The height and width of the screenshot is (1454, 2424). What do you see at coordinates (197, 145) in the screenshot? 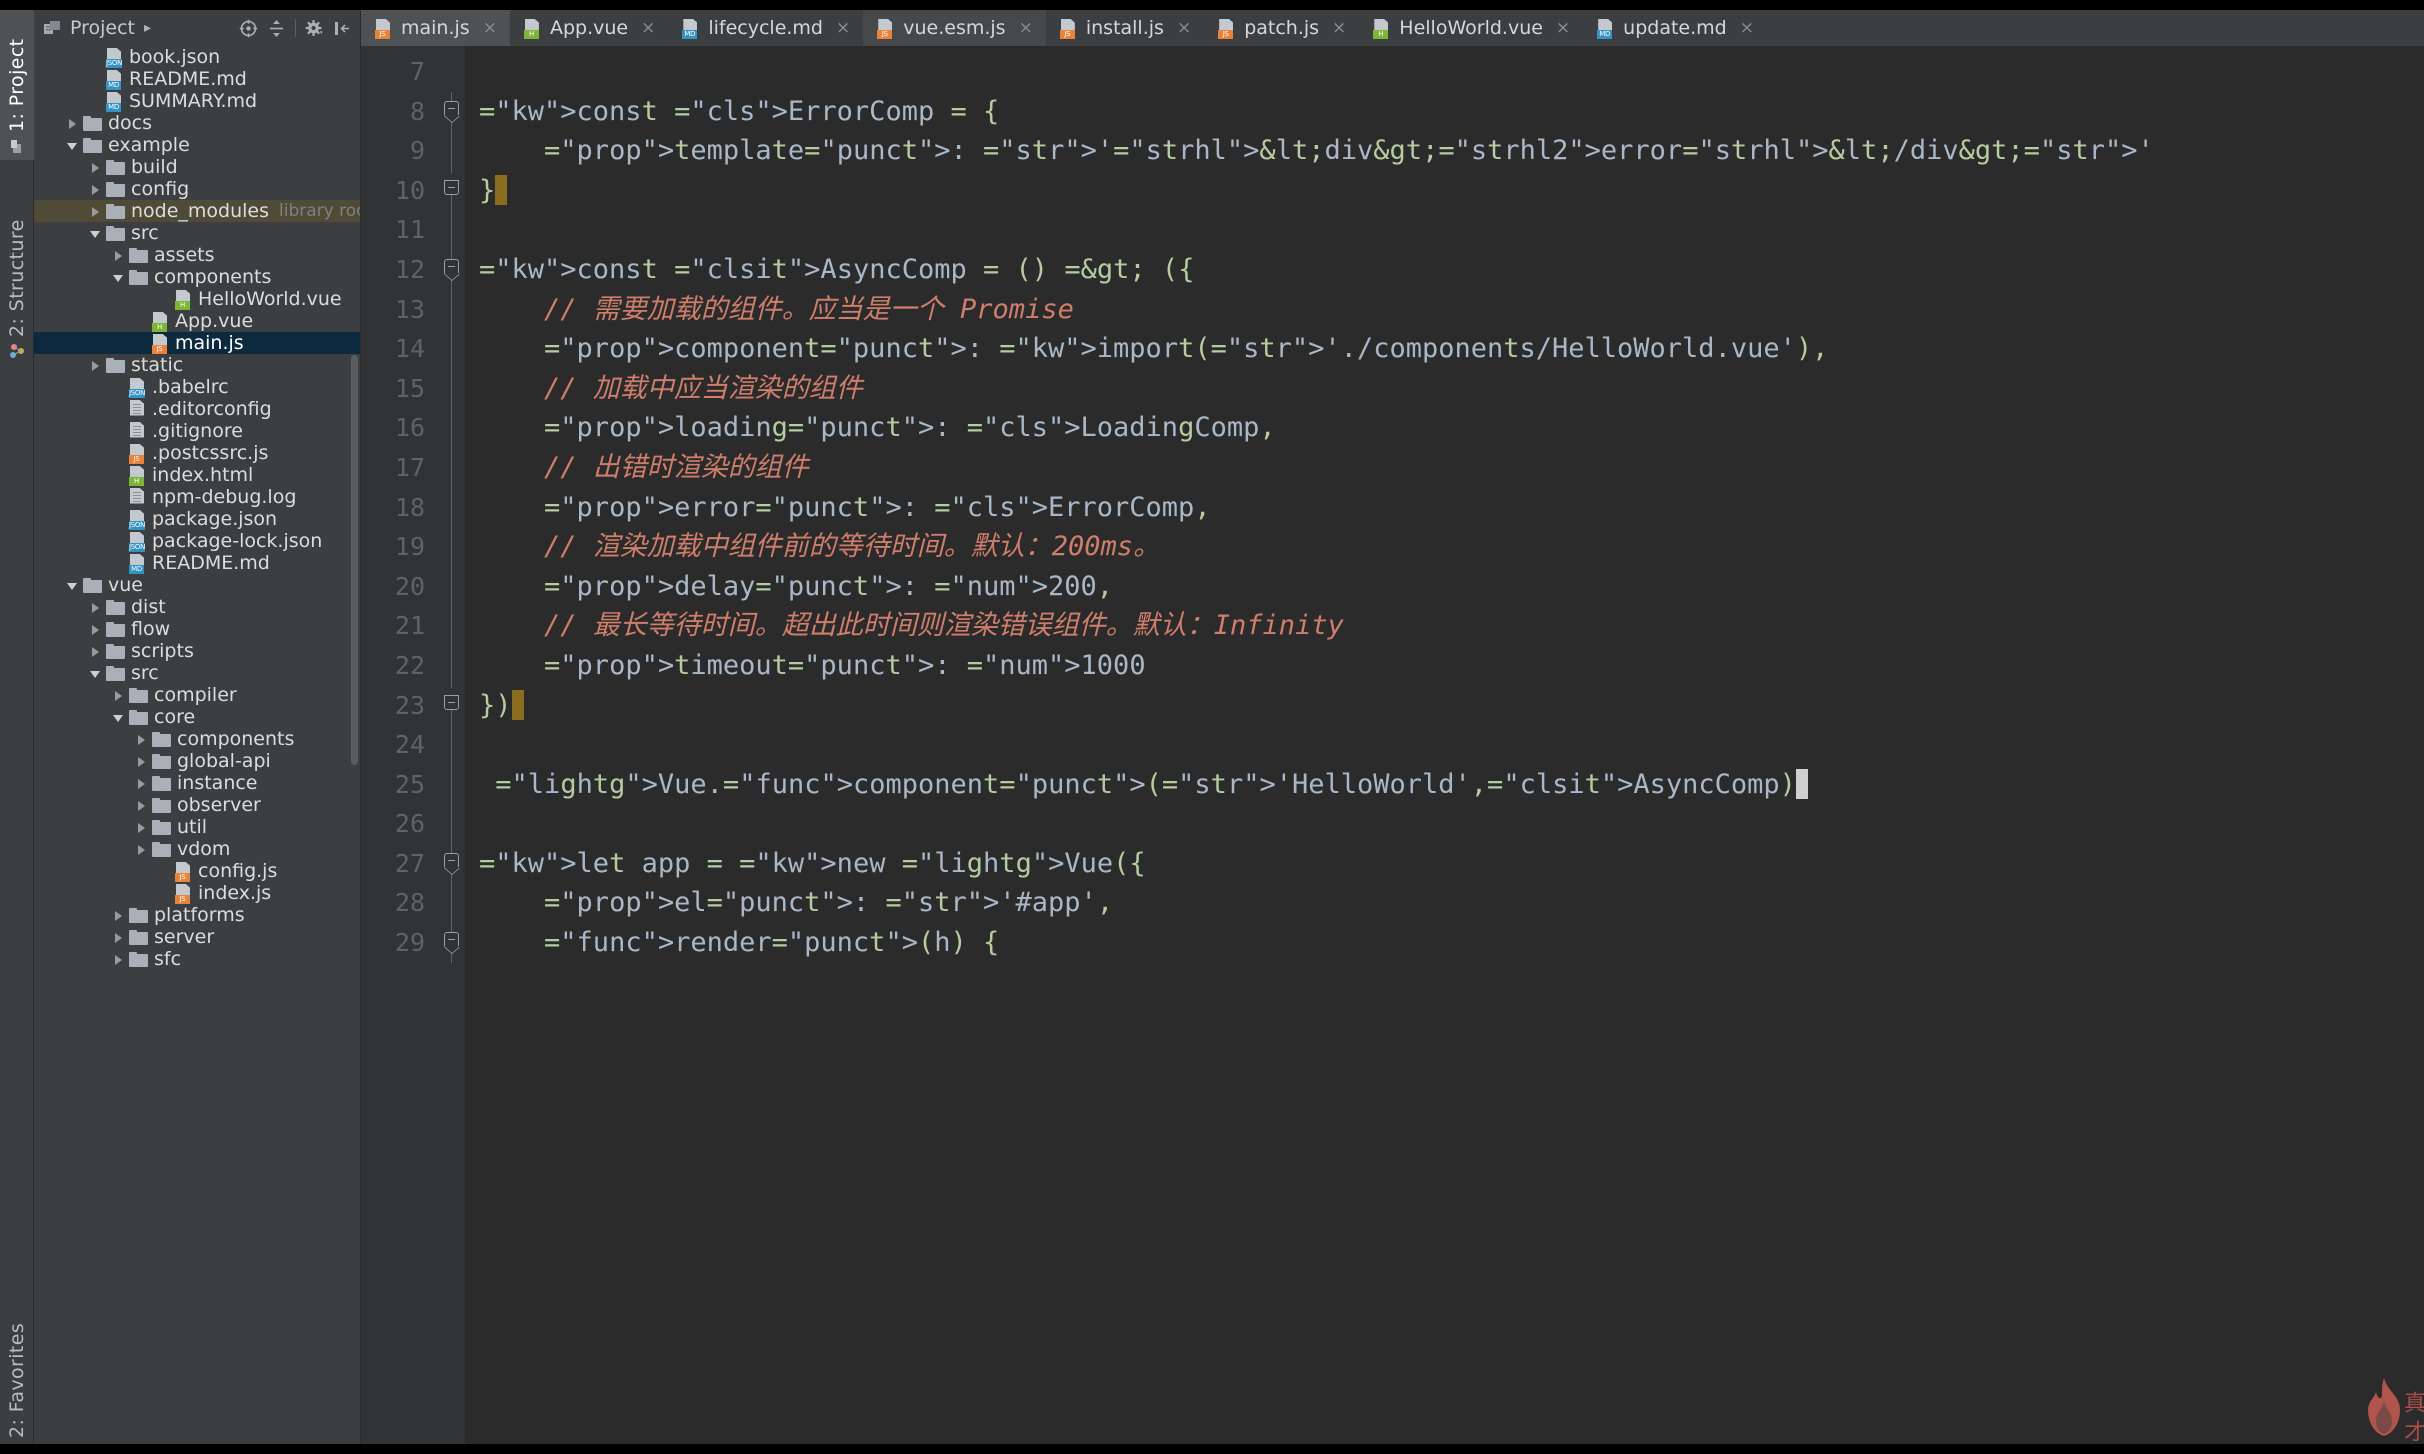
I see `tree-folder-row: example` at bounding box center [197, 145].